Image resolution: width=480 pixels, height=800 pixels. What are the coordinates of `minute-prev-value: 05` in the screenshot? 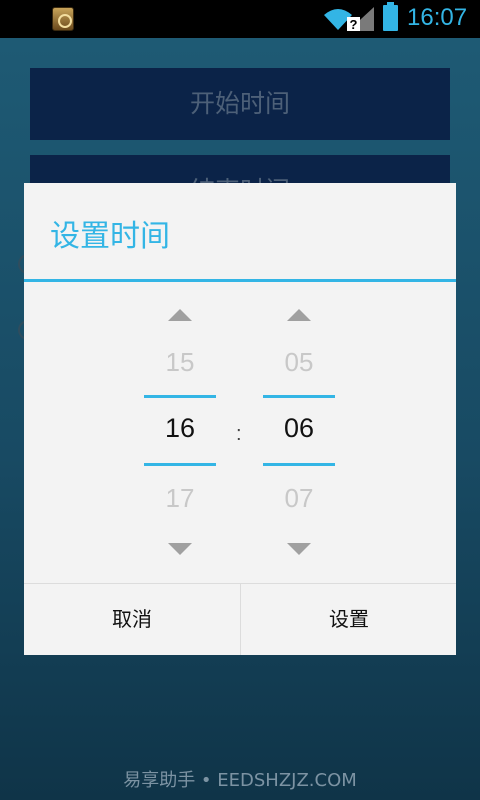 It's located at (299, 362).